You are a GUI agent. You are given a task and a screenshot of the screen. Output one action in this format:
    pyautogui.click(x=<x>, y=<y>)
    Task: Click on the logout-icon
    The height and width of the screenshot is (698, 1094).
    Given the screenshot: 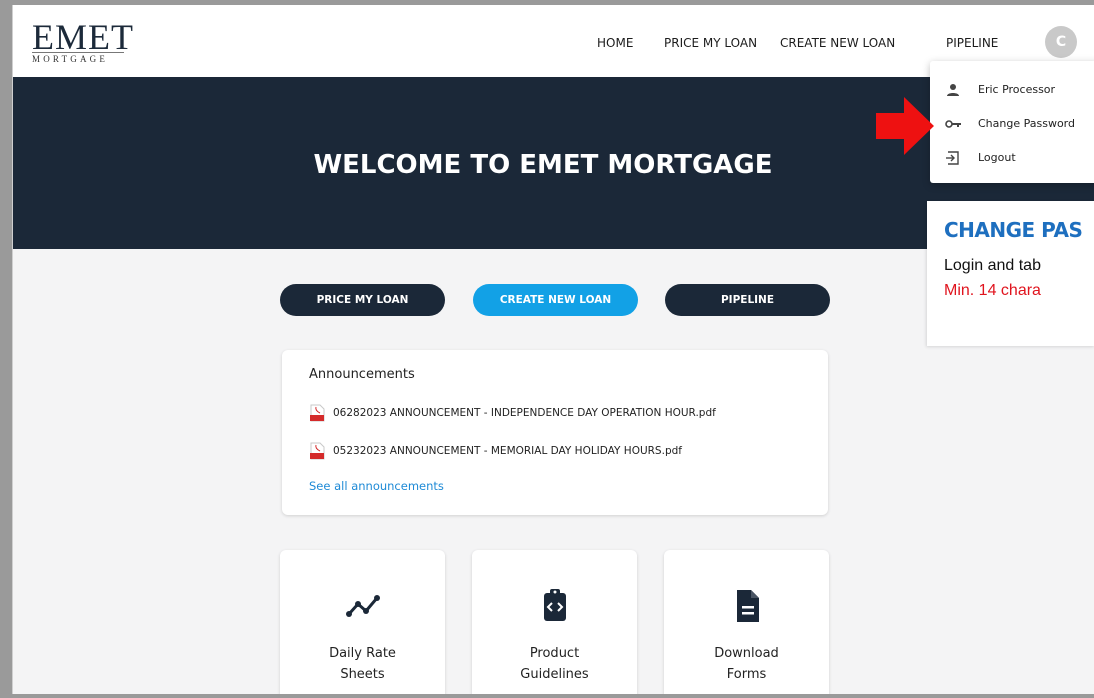 What is the action you would take?
    pyautogui.click(x=952, y=158)
    